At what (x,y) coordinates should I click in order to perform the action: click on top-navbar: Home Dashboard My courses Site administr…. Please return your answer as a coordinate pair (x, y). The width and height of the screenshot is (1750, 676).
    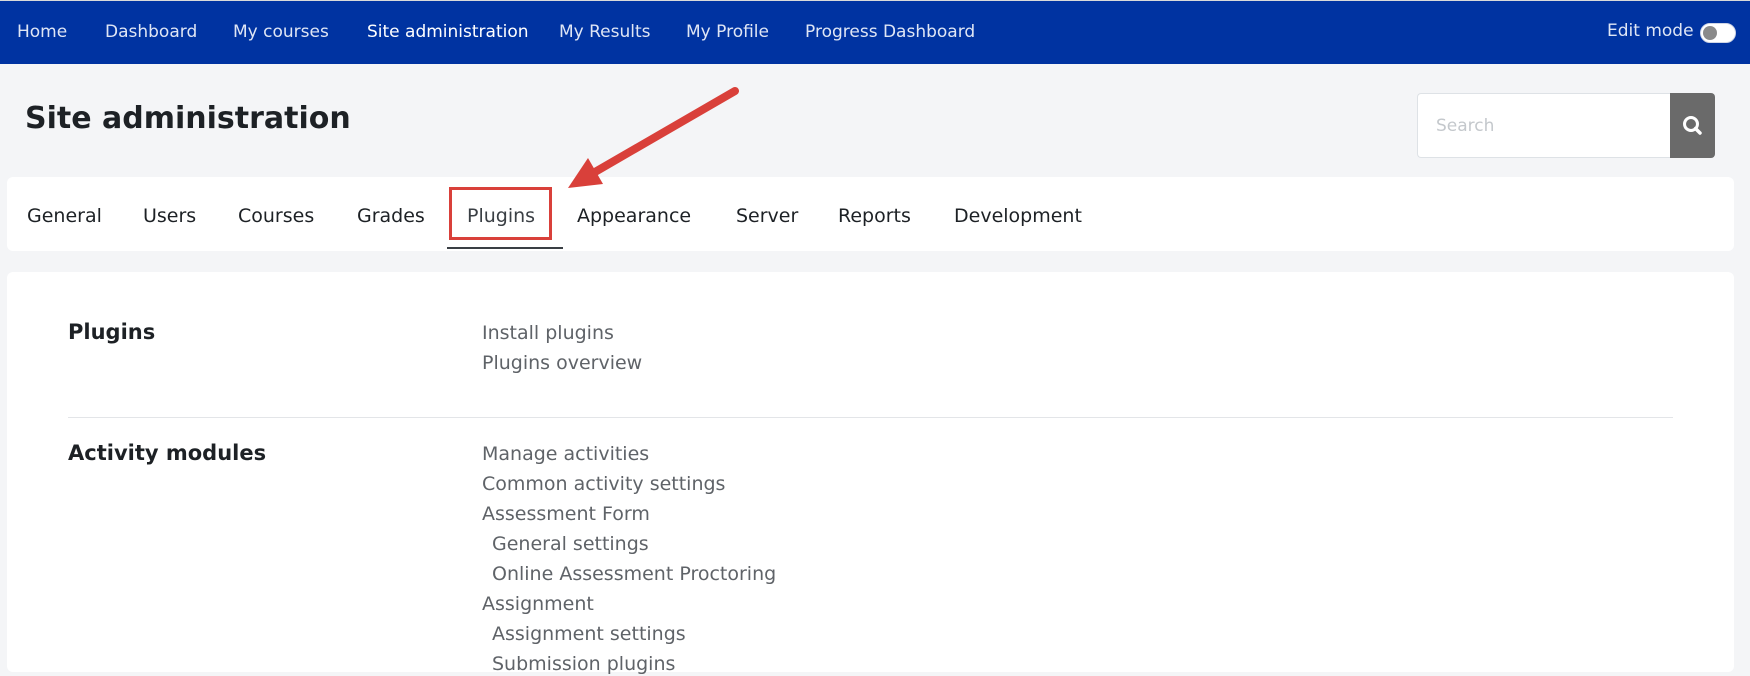
    Looking at the image, I should click on (875, 32).